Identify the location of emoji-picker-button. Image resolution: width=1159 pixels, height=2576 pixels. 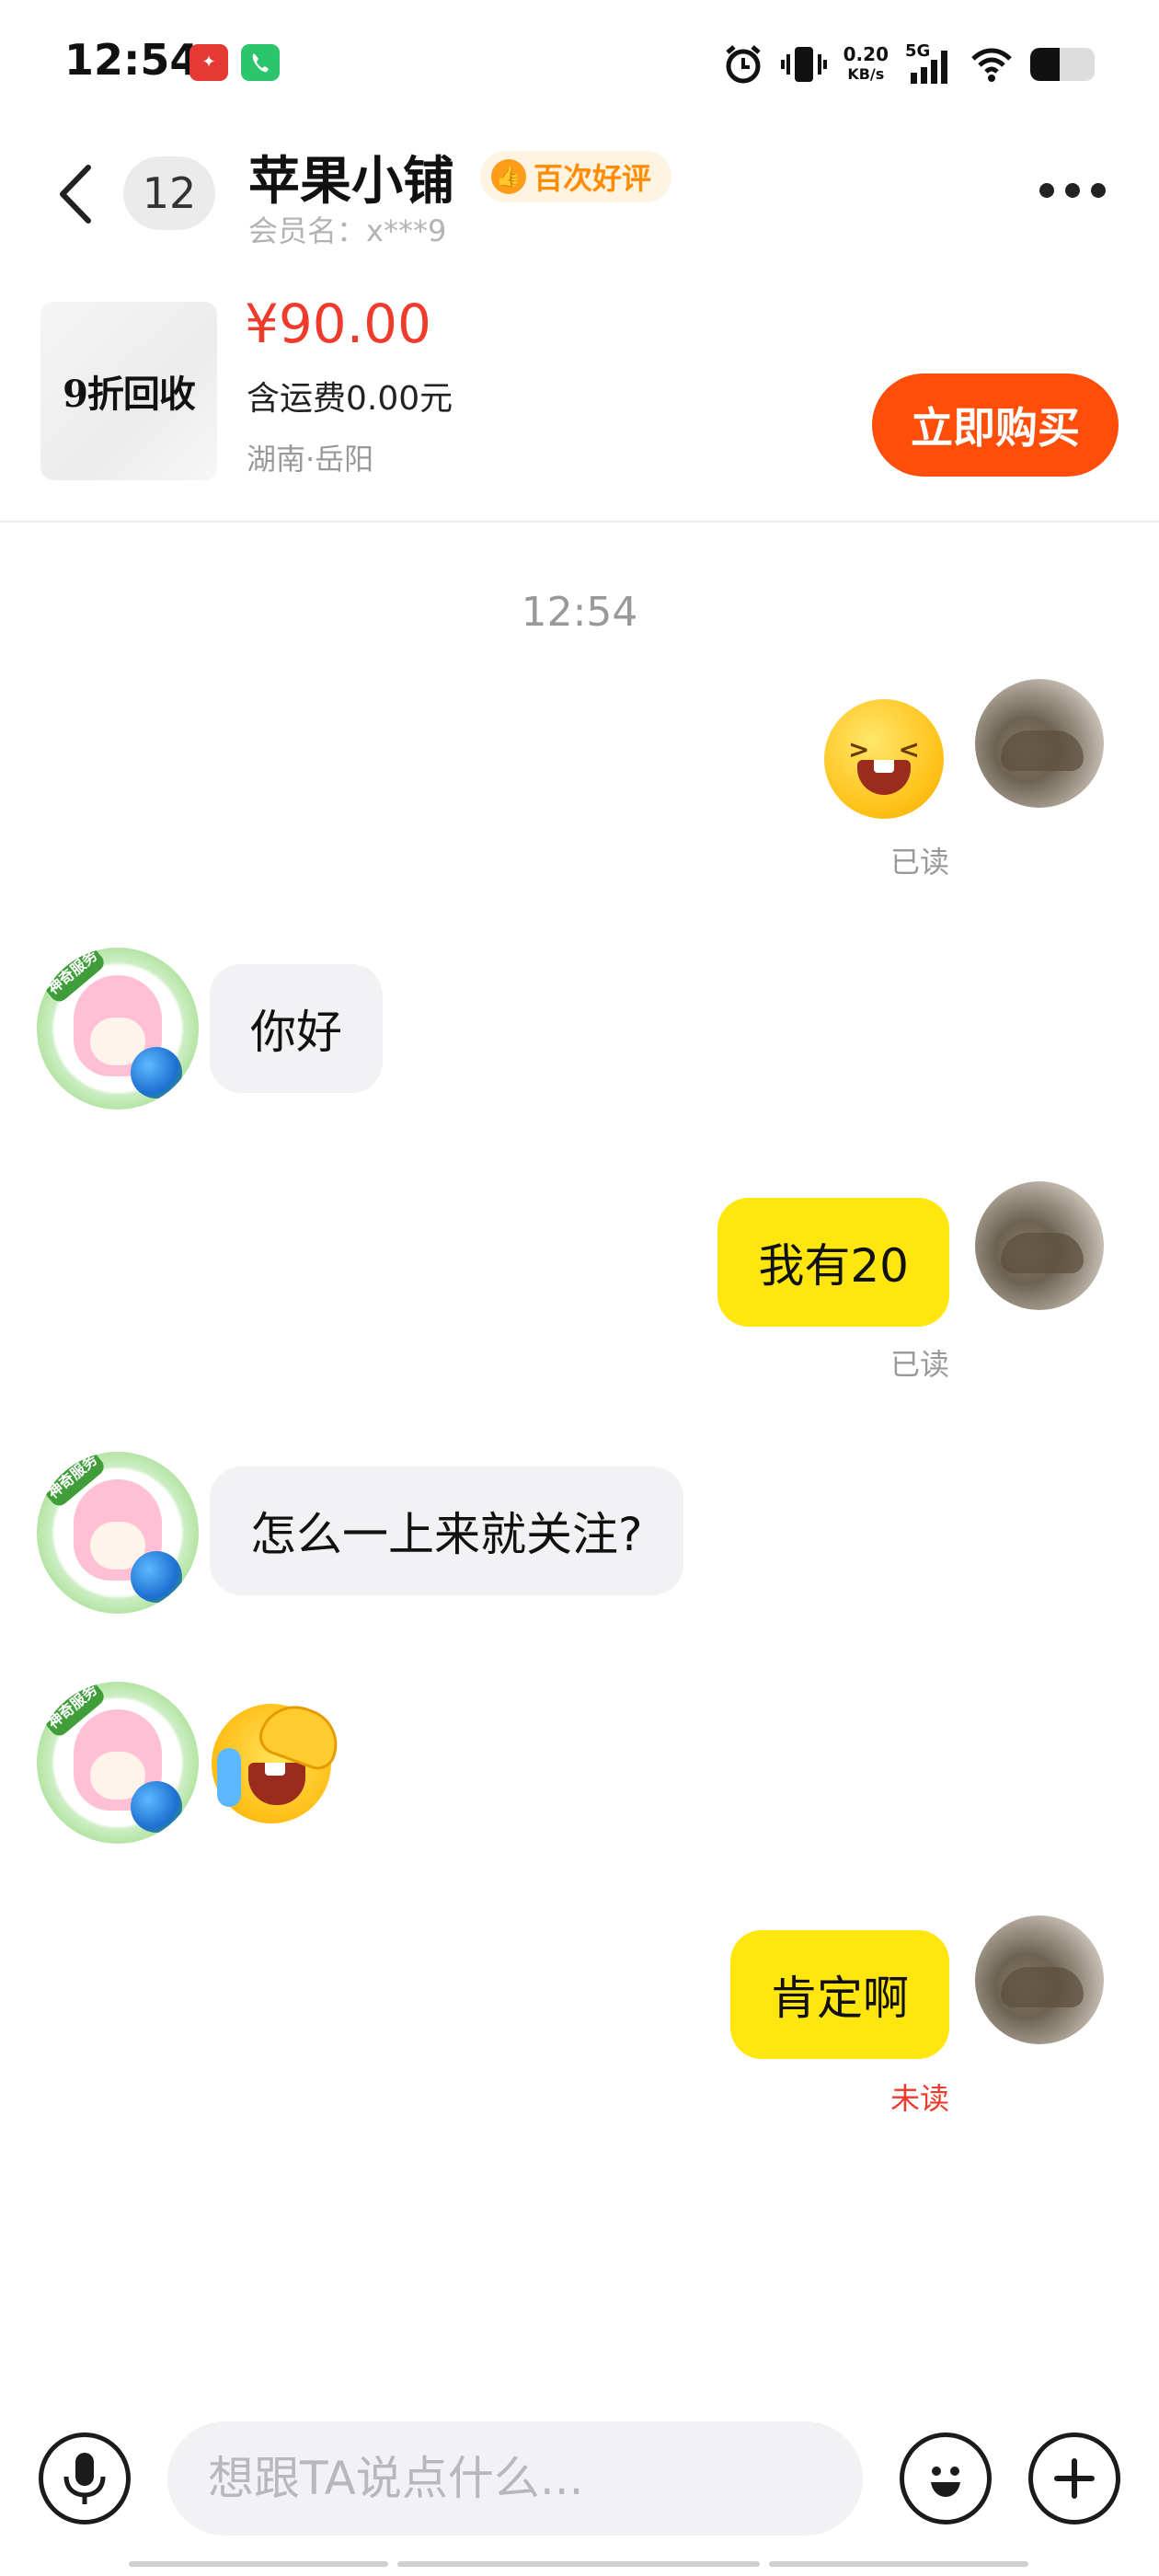
(946, 2478).